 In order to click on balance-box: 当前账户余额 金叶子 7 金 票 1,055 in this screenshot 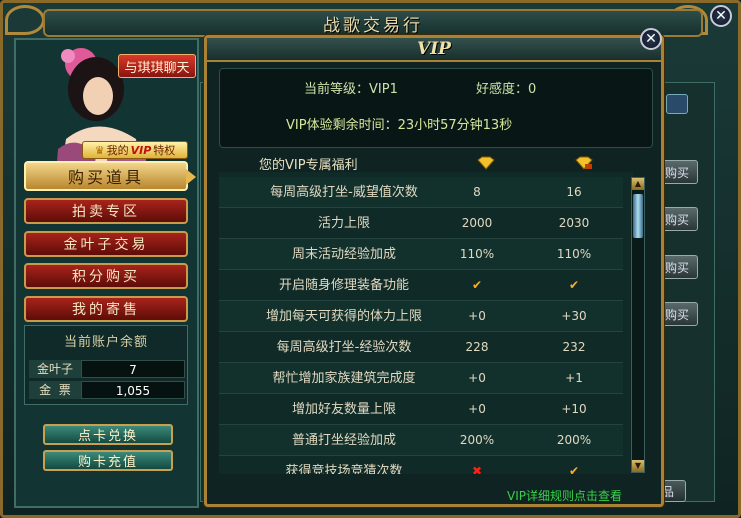, I will do `click(106, 365)`.